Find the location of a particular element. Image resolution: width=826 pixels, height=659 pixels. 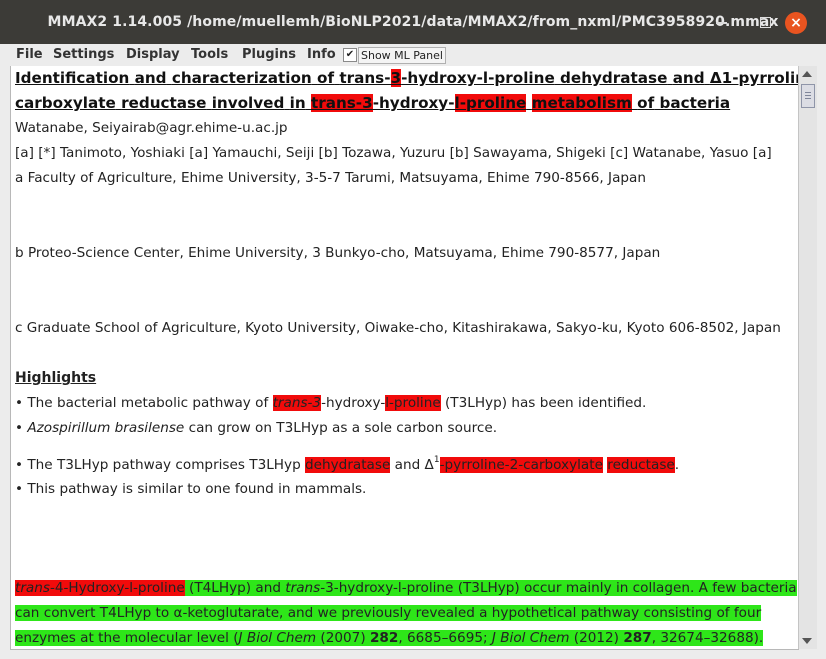

sentence-highlight: enzymes at the molecular level ( is located at coordinates (127, 638).